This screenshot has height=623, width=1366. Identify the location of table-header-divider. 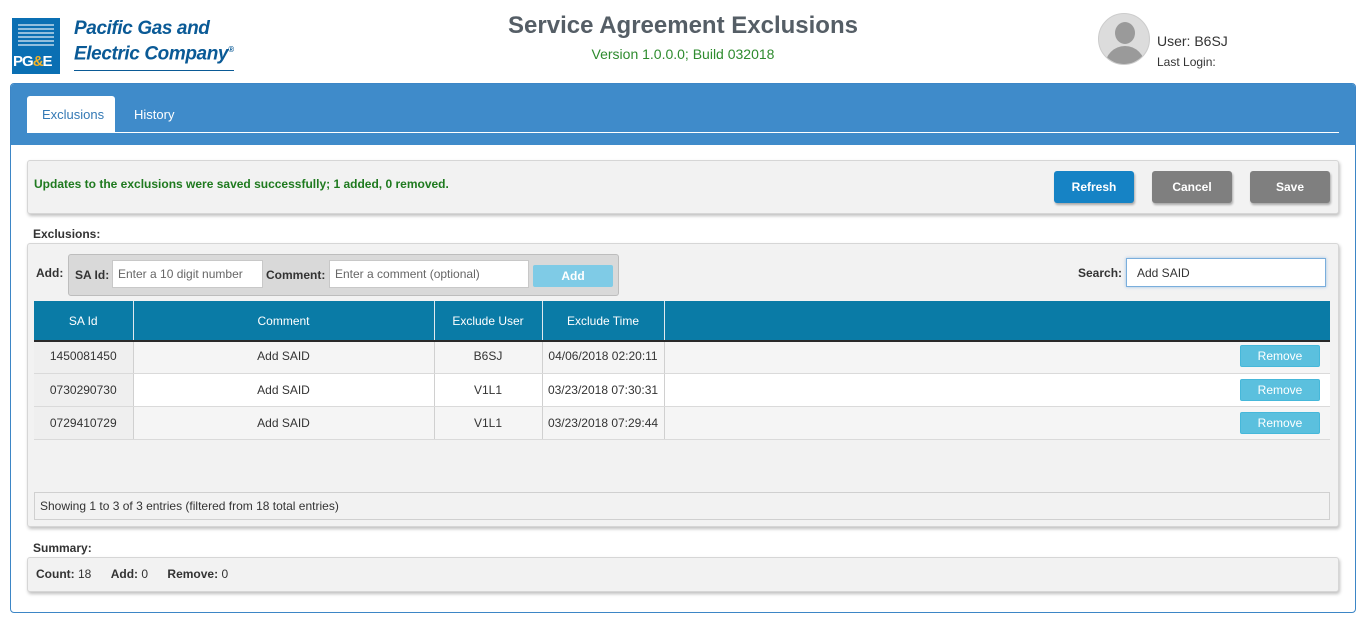
(682, 341).